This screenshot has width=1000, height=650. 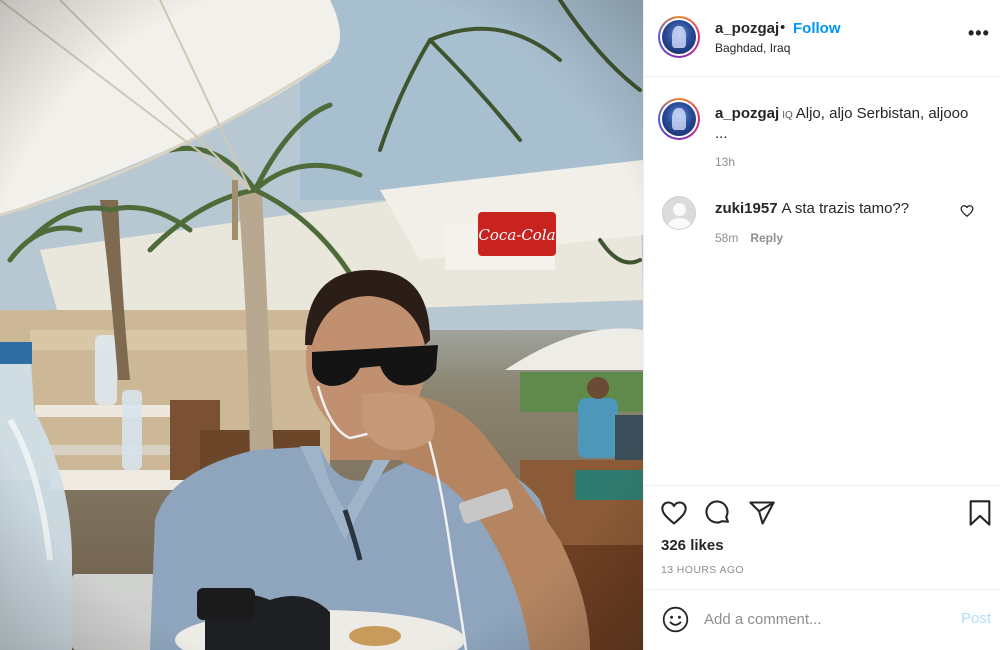 I want to click on author-username: a_pozgaj, so click(x=747, y=28).